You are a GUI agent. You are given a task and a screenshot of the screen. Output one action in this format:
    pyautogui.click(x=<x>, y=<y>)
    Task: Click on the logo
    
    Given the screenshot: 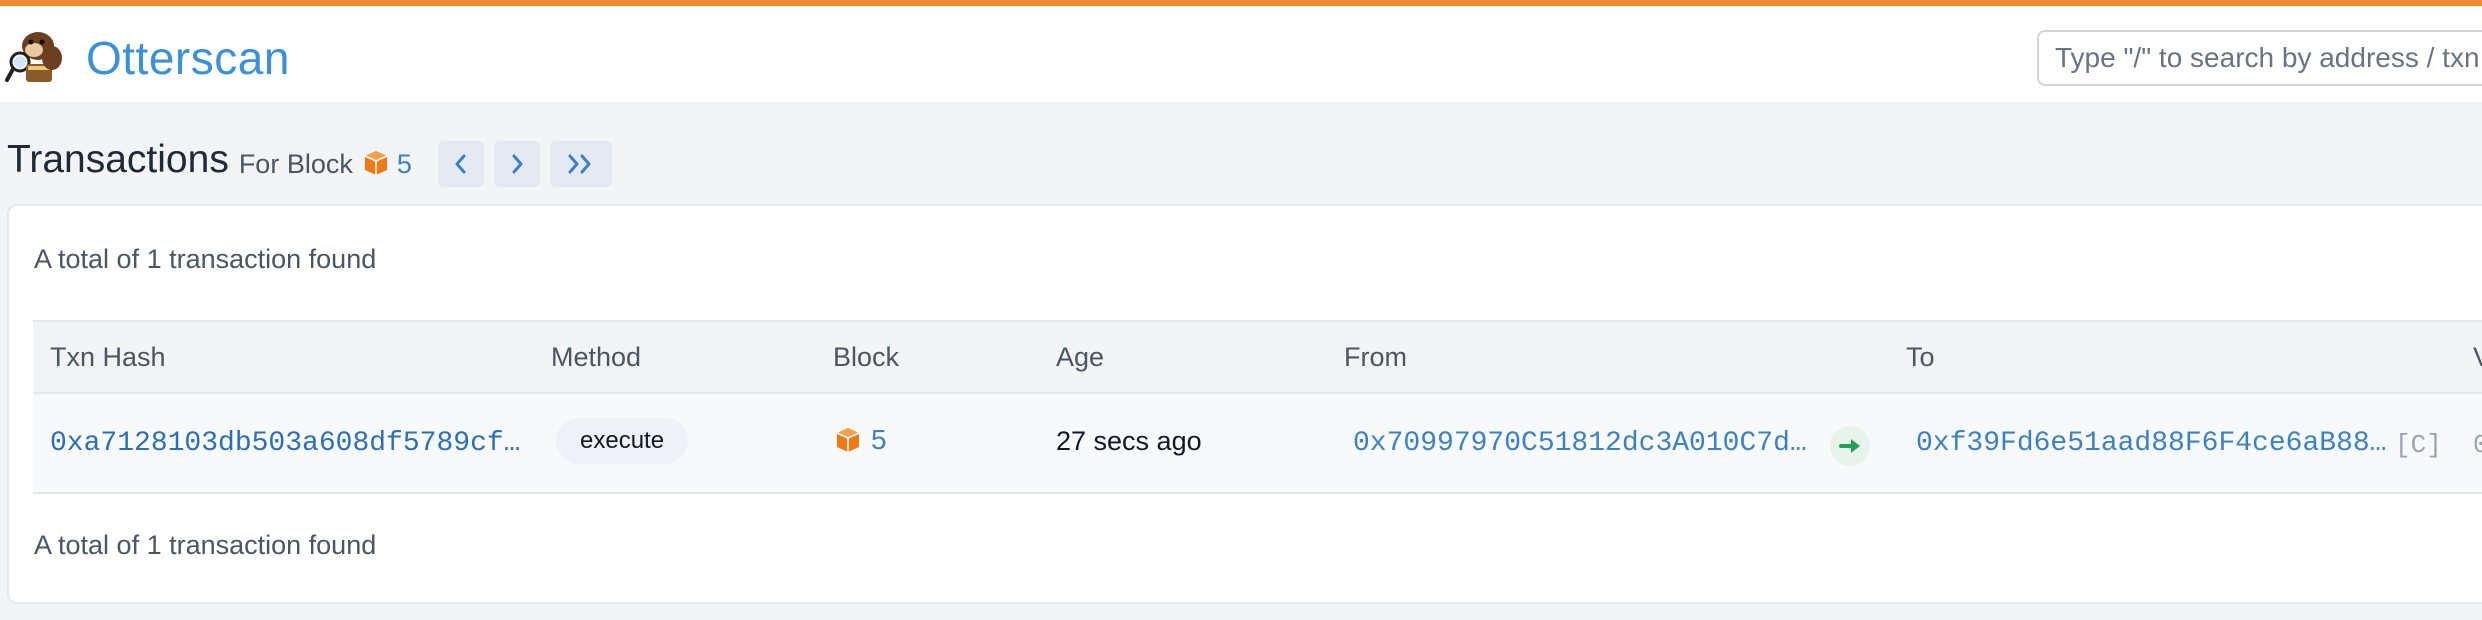 What is the action you would take?
    pyautogui.click(x=36, y=58)
    